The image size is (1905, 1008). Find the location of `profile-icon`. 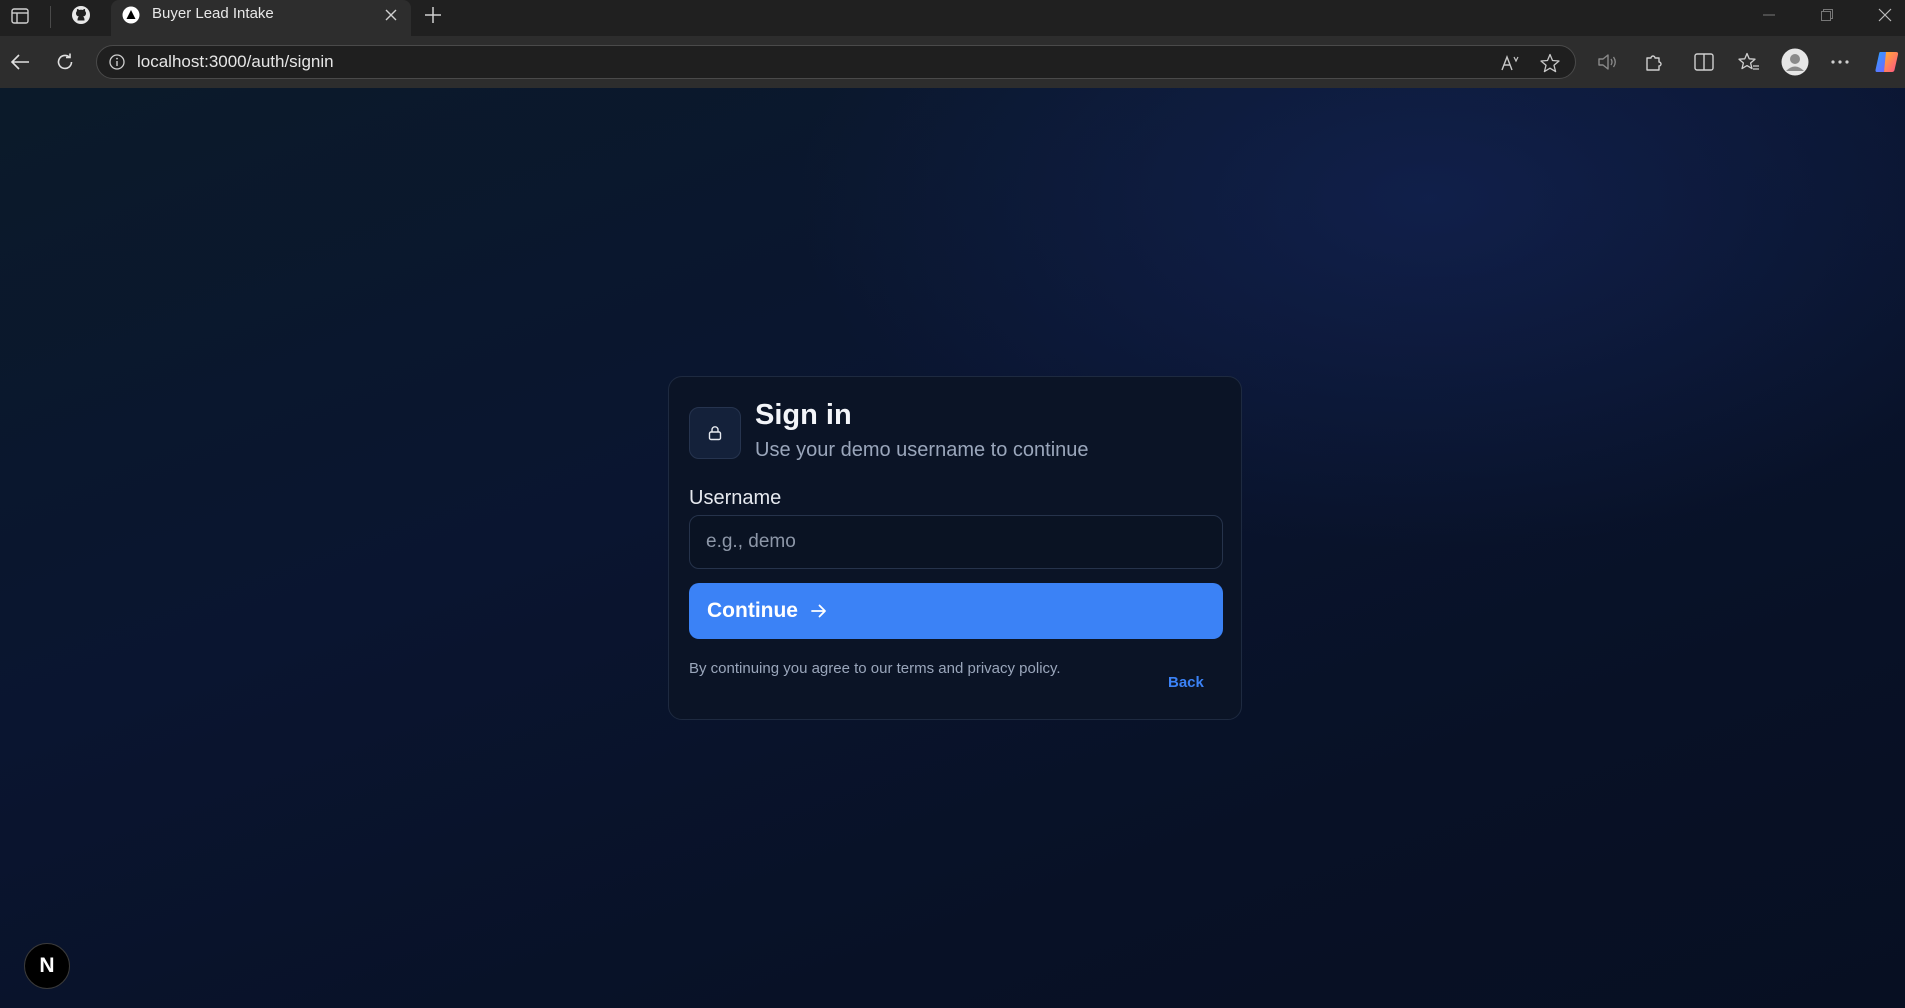

profile-icon is located at coordinates (1795, 62).